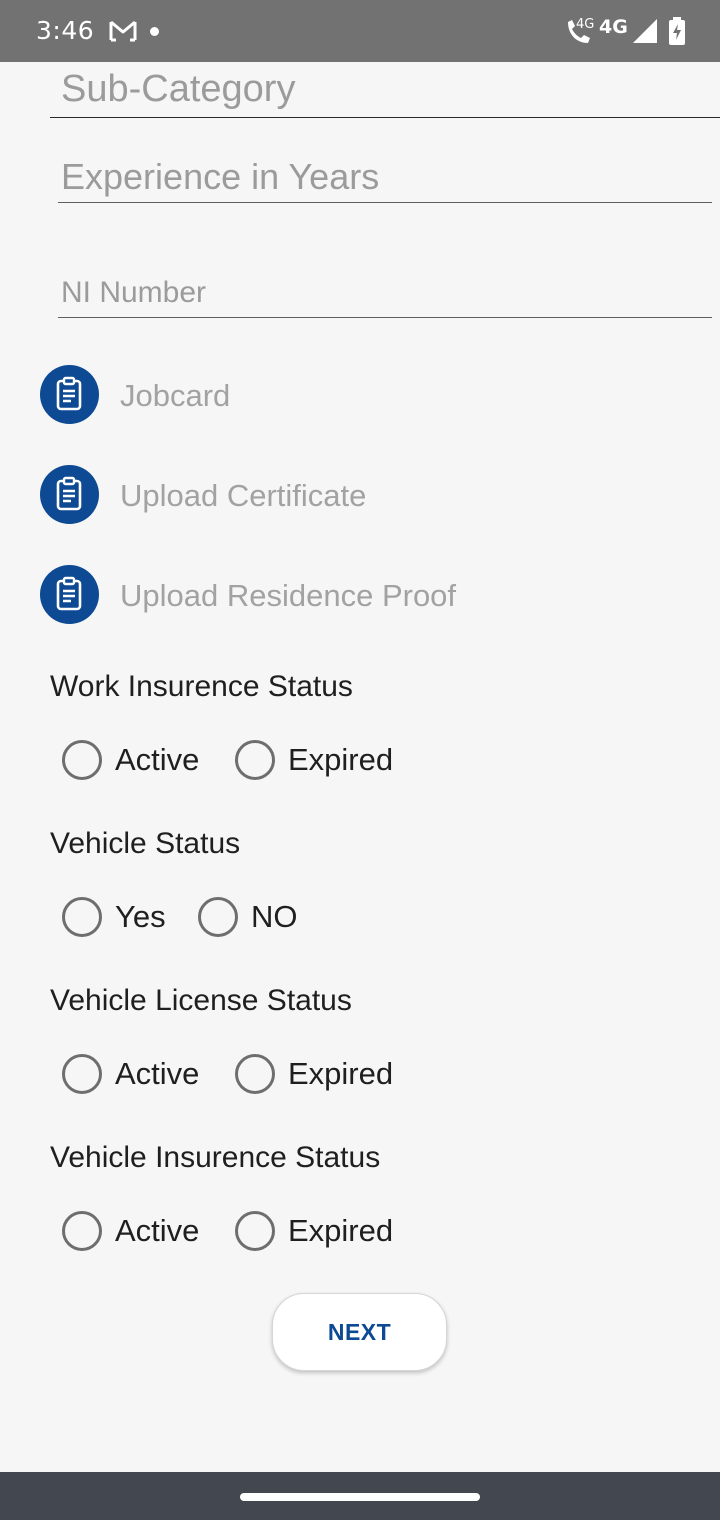  I want to click on navigation-bar, so click(360, 1496).